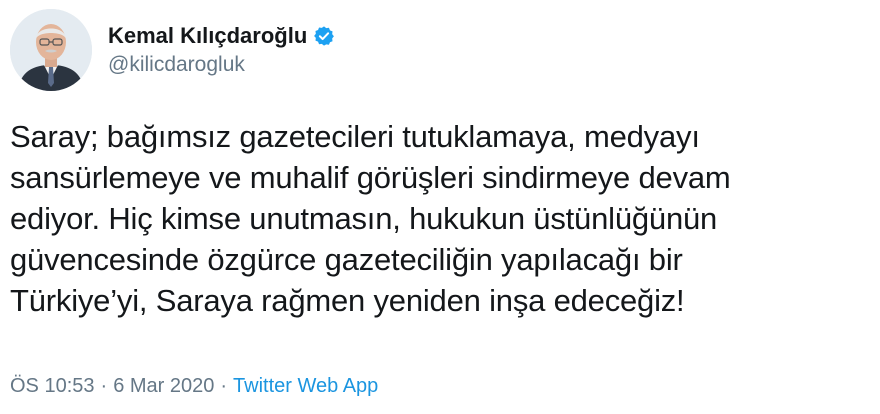 The height and width of the screenshot is (414, 880). I want to click on source-app-link: Twitter Web App, so click(305, 386).